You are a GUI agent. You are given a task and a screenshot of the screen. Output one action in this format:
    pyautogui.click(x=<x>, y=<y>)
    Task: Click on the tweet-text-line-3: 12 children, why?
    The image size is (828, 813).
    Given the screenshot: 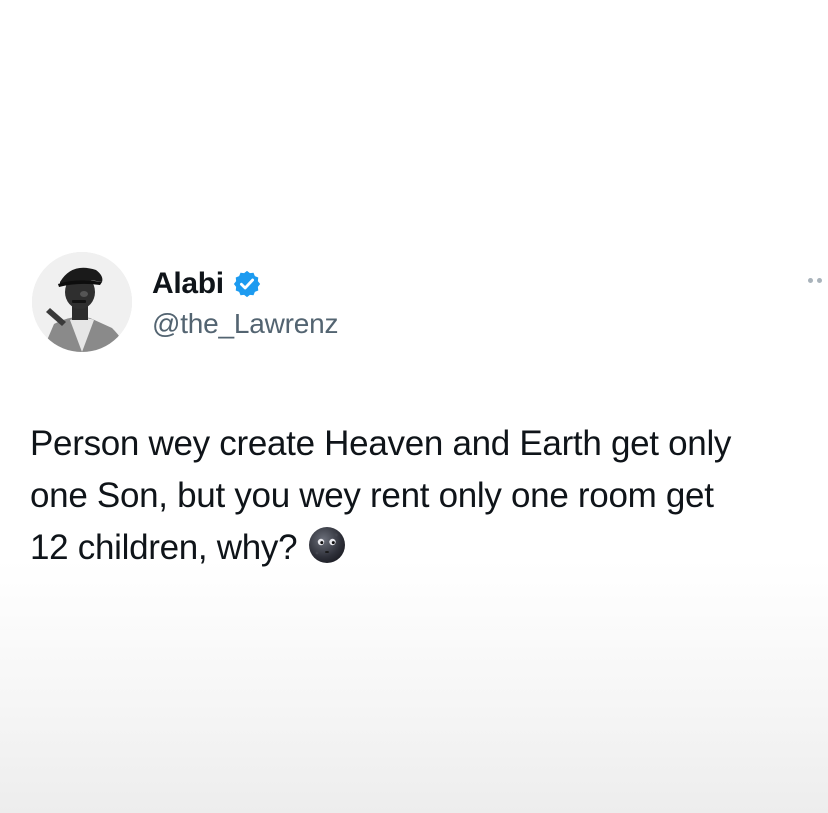 What is the action you would take?
    pyautogui.click(x=164, y=547)
    